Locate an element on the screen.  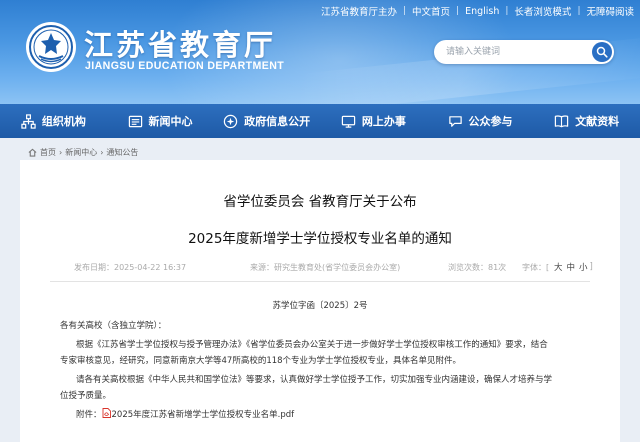
article-title-line1: 省学位委员会 省教育厅关于公布 is located at coordinates (320, 202).